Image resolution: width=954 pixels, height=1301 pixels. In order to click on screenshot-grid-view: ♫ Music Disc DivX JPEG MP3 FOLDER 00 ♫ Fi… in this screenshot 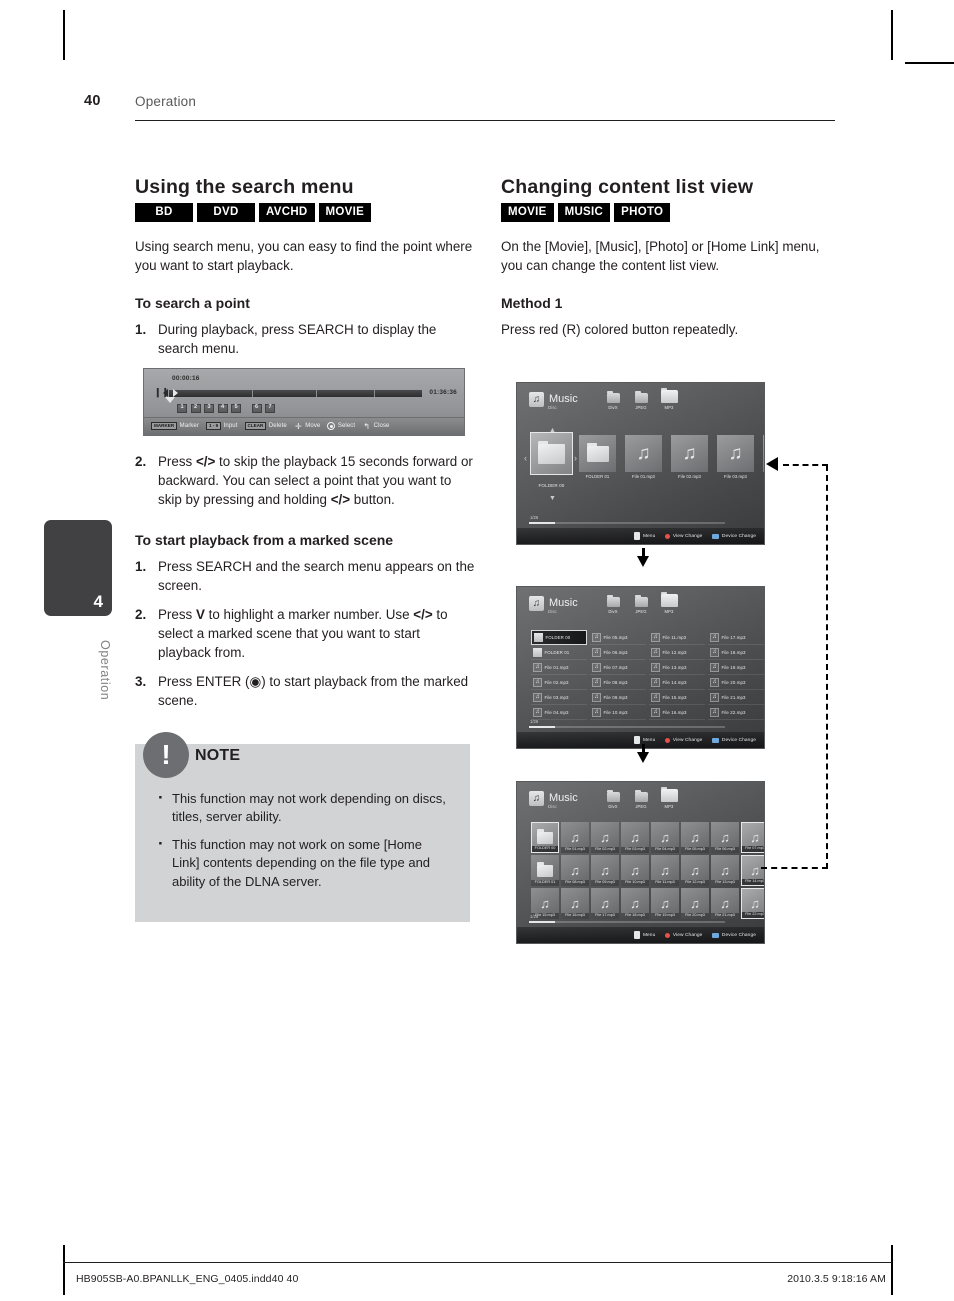, I will do `click(640, 862)`.